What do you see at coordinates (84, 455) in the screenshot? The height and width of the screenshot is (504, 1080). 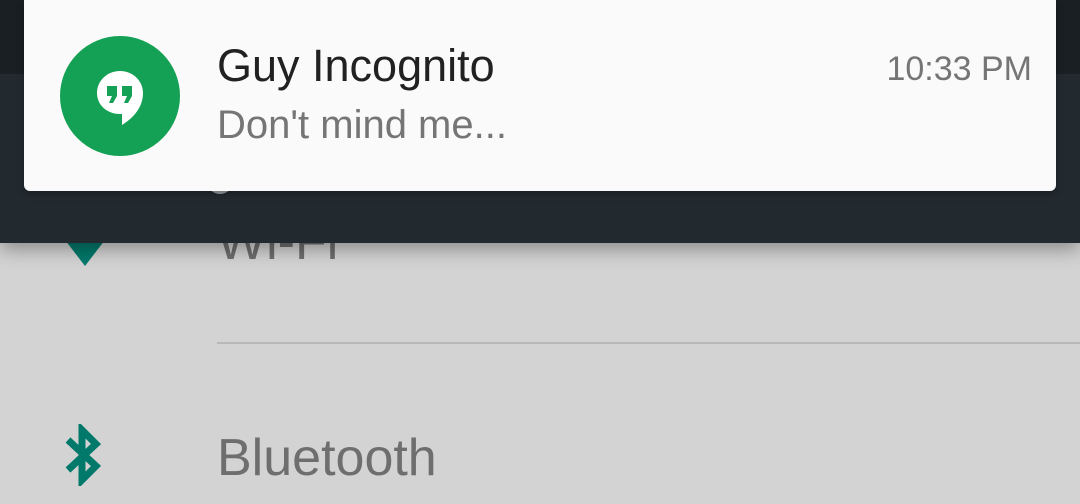 I see `bluetooth-icon` at bounding box center [84, 455].